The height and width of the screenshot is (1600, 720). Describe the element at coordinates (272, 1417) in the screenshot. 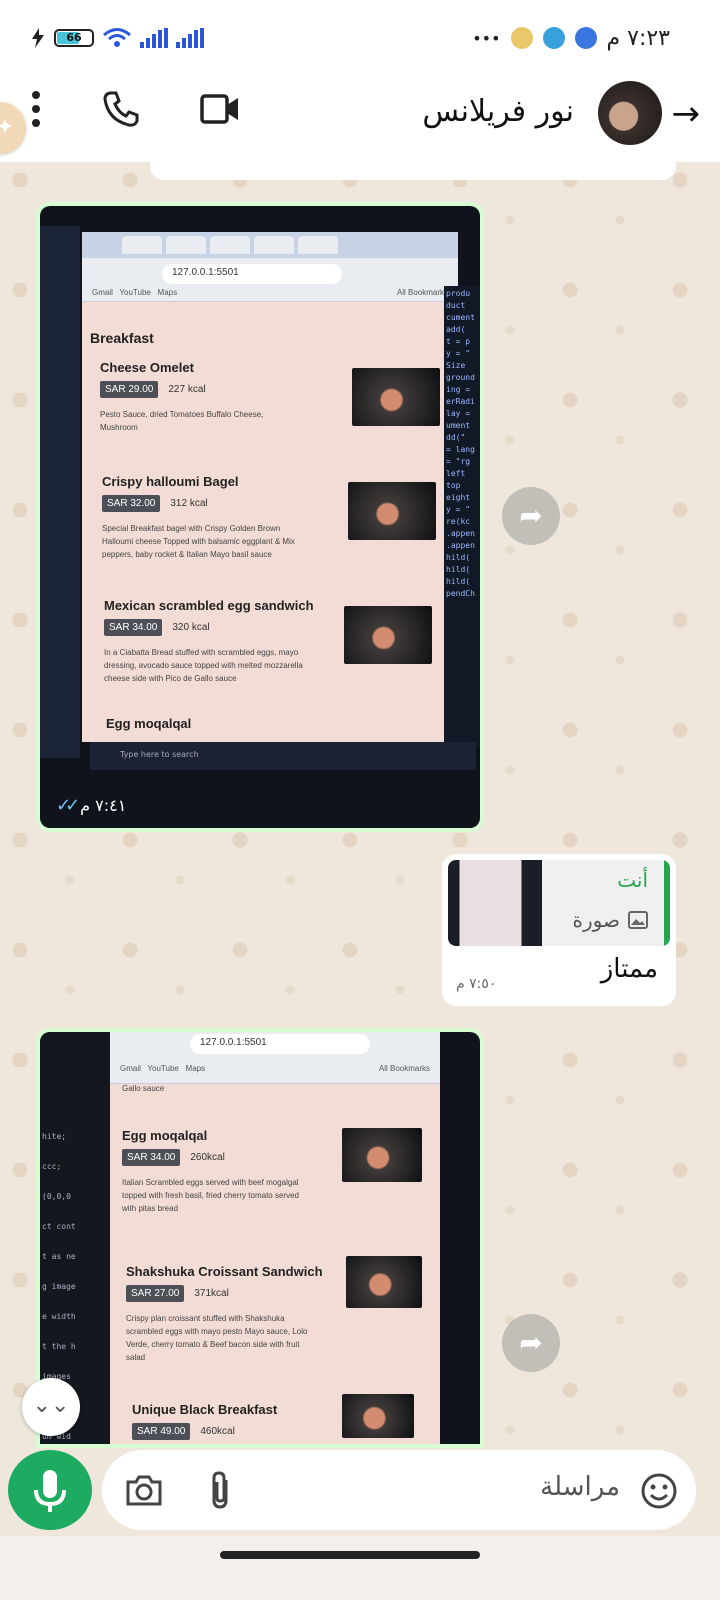

I see `menu-item: Unique Black Breakfast SAR 49.00 460kcal` at that location.